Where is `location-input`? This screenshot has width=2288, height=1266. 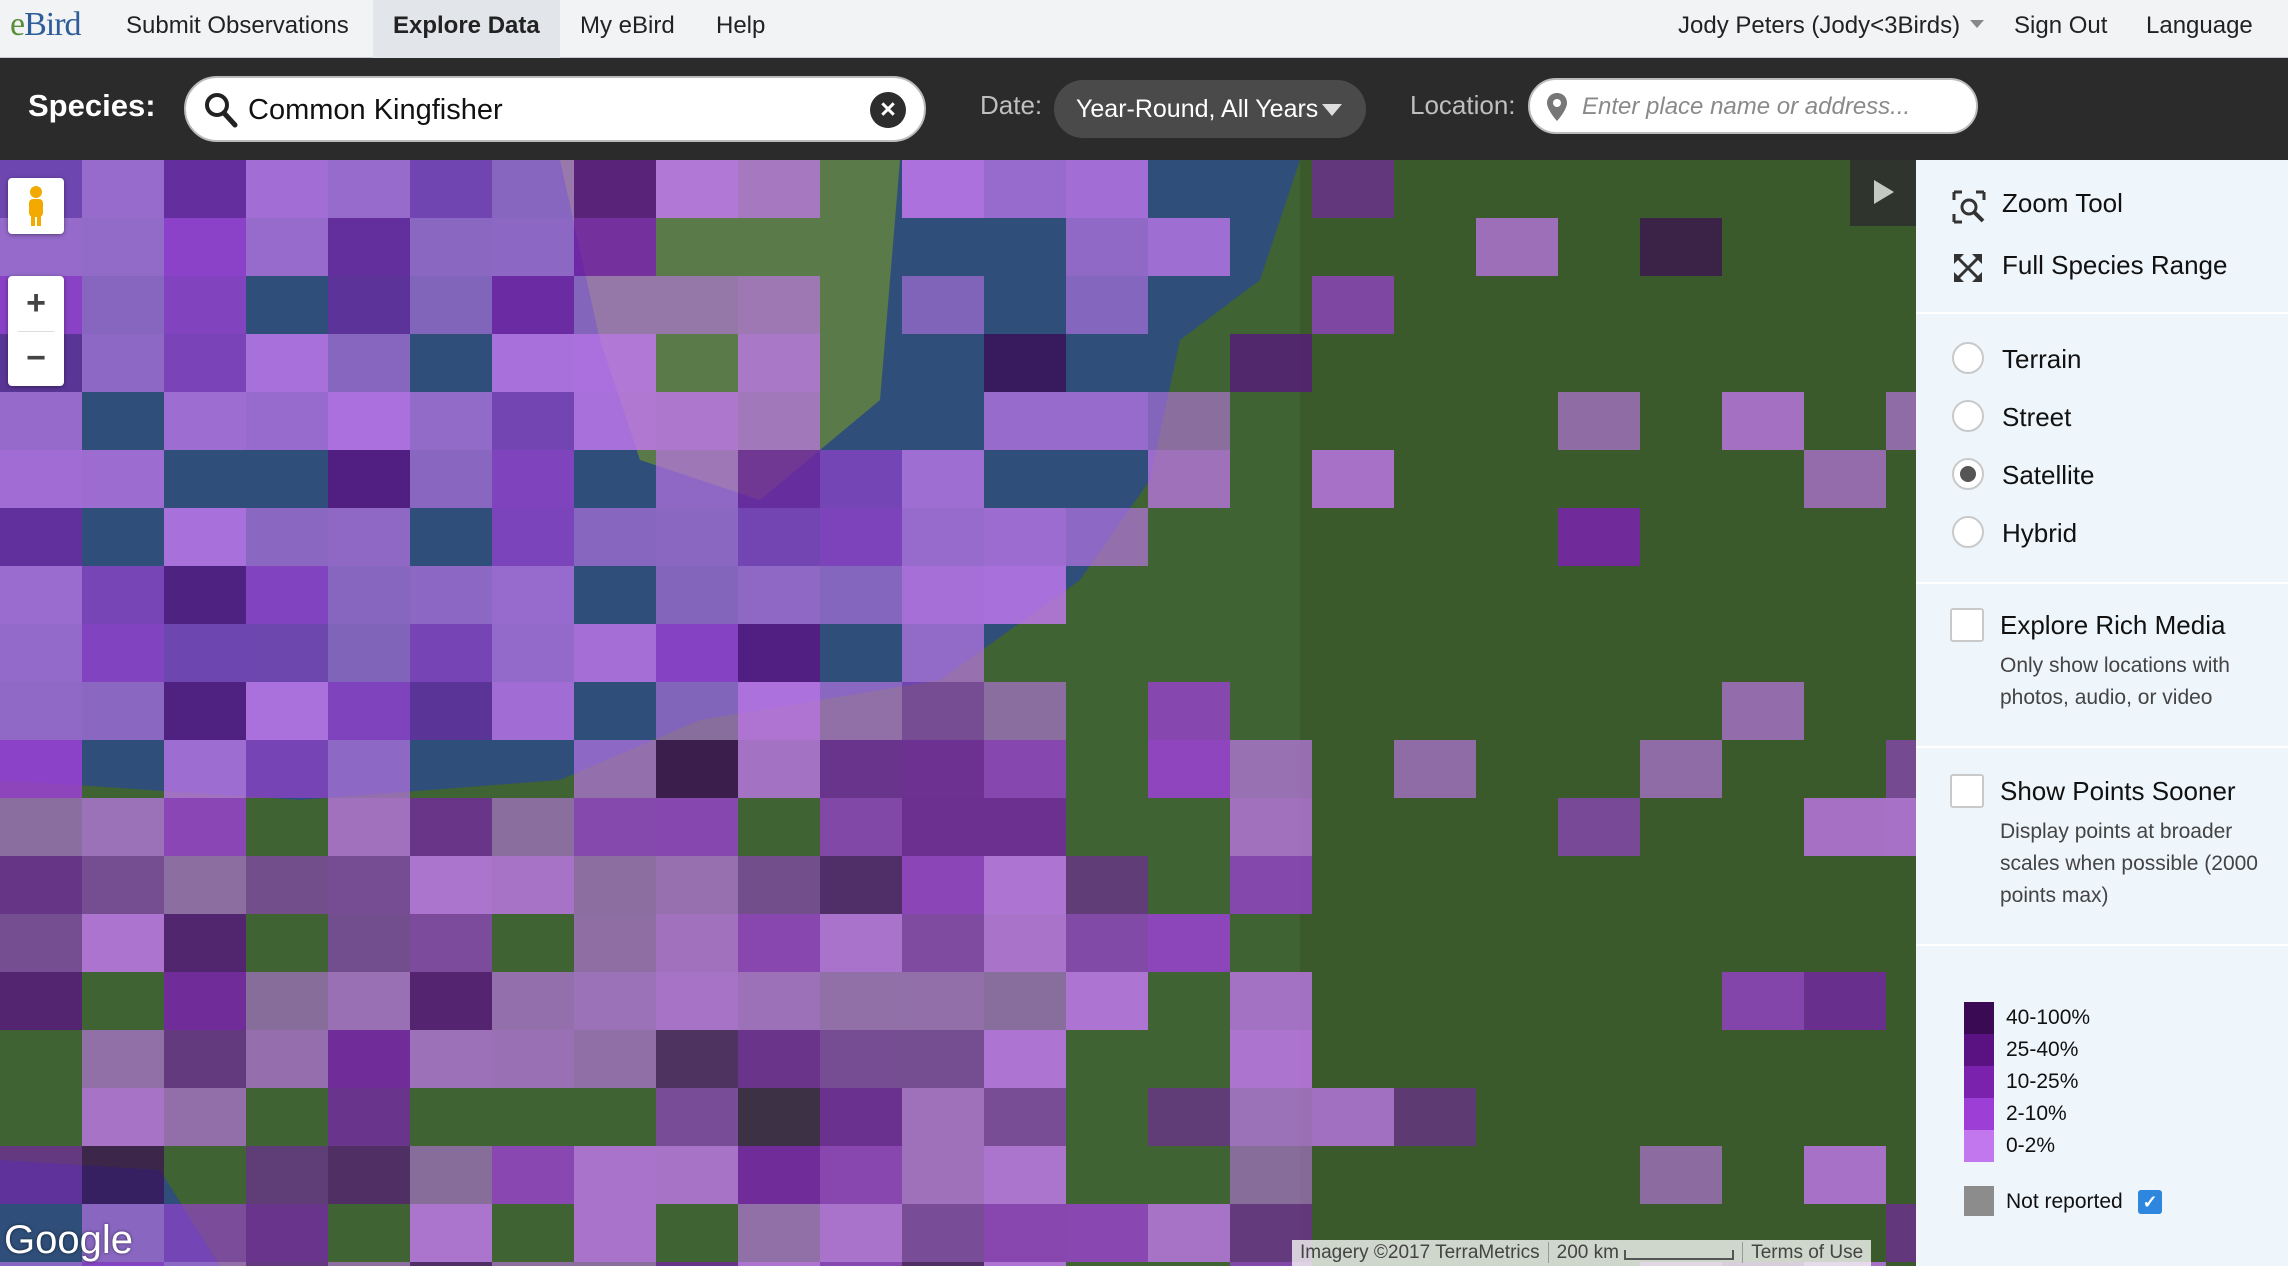 location-input is located at coordinates (1772, 107).